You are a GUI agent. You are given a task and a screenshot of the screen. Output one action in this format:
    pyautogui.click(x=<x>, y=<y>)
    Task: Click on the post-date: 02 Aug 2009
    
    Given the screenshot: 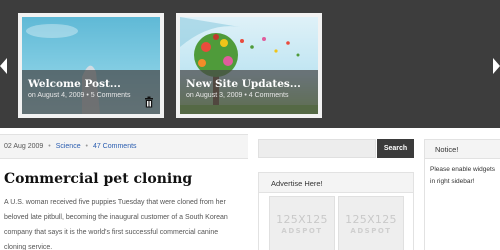 What is the action you would take?
    pyautogui.click(x=24, y=146)
    